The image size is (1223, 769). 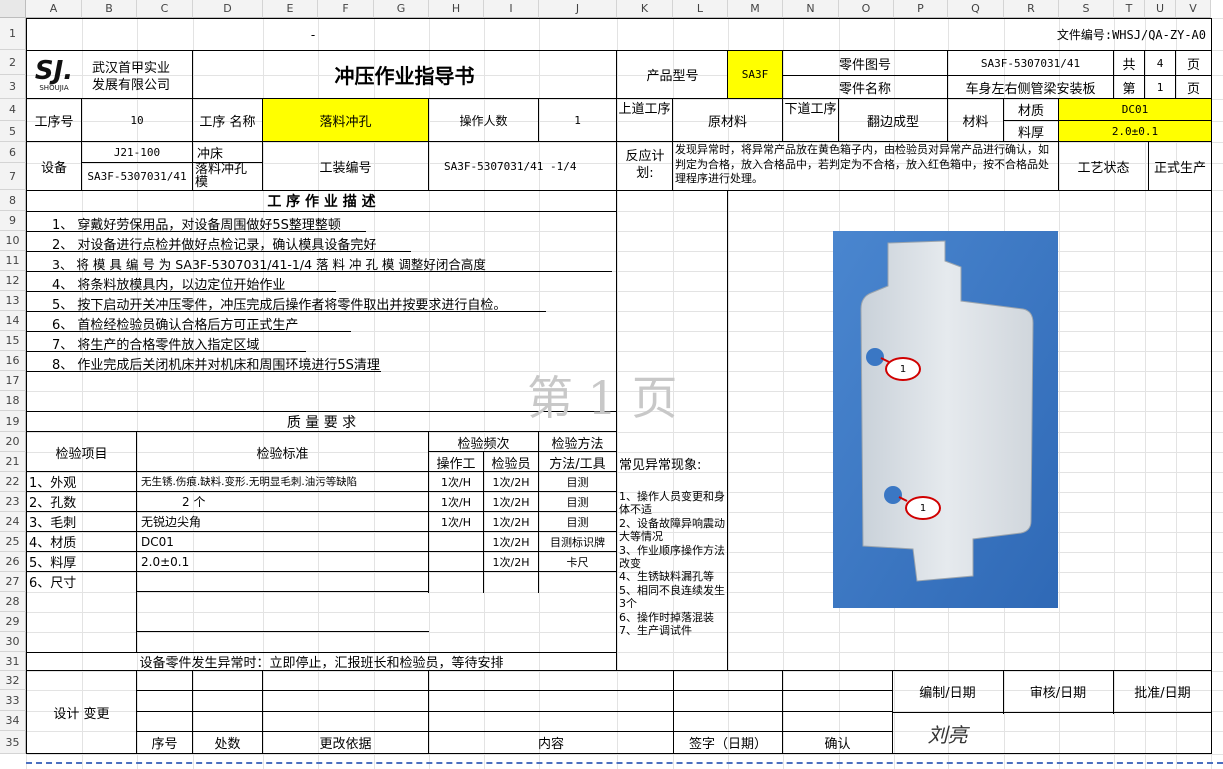 What do you see at coordinates (13, 152) in the screenshot?
I see `row-header-6: 6` at bounding box center [13, 152].